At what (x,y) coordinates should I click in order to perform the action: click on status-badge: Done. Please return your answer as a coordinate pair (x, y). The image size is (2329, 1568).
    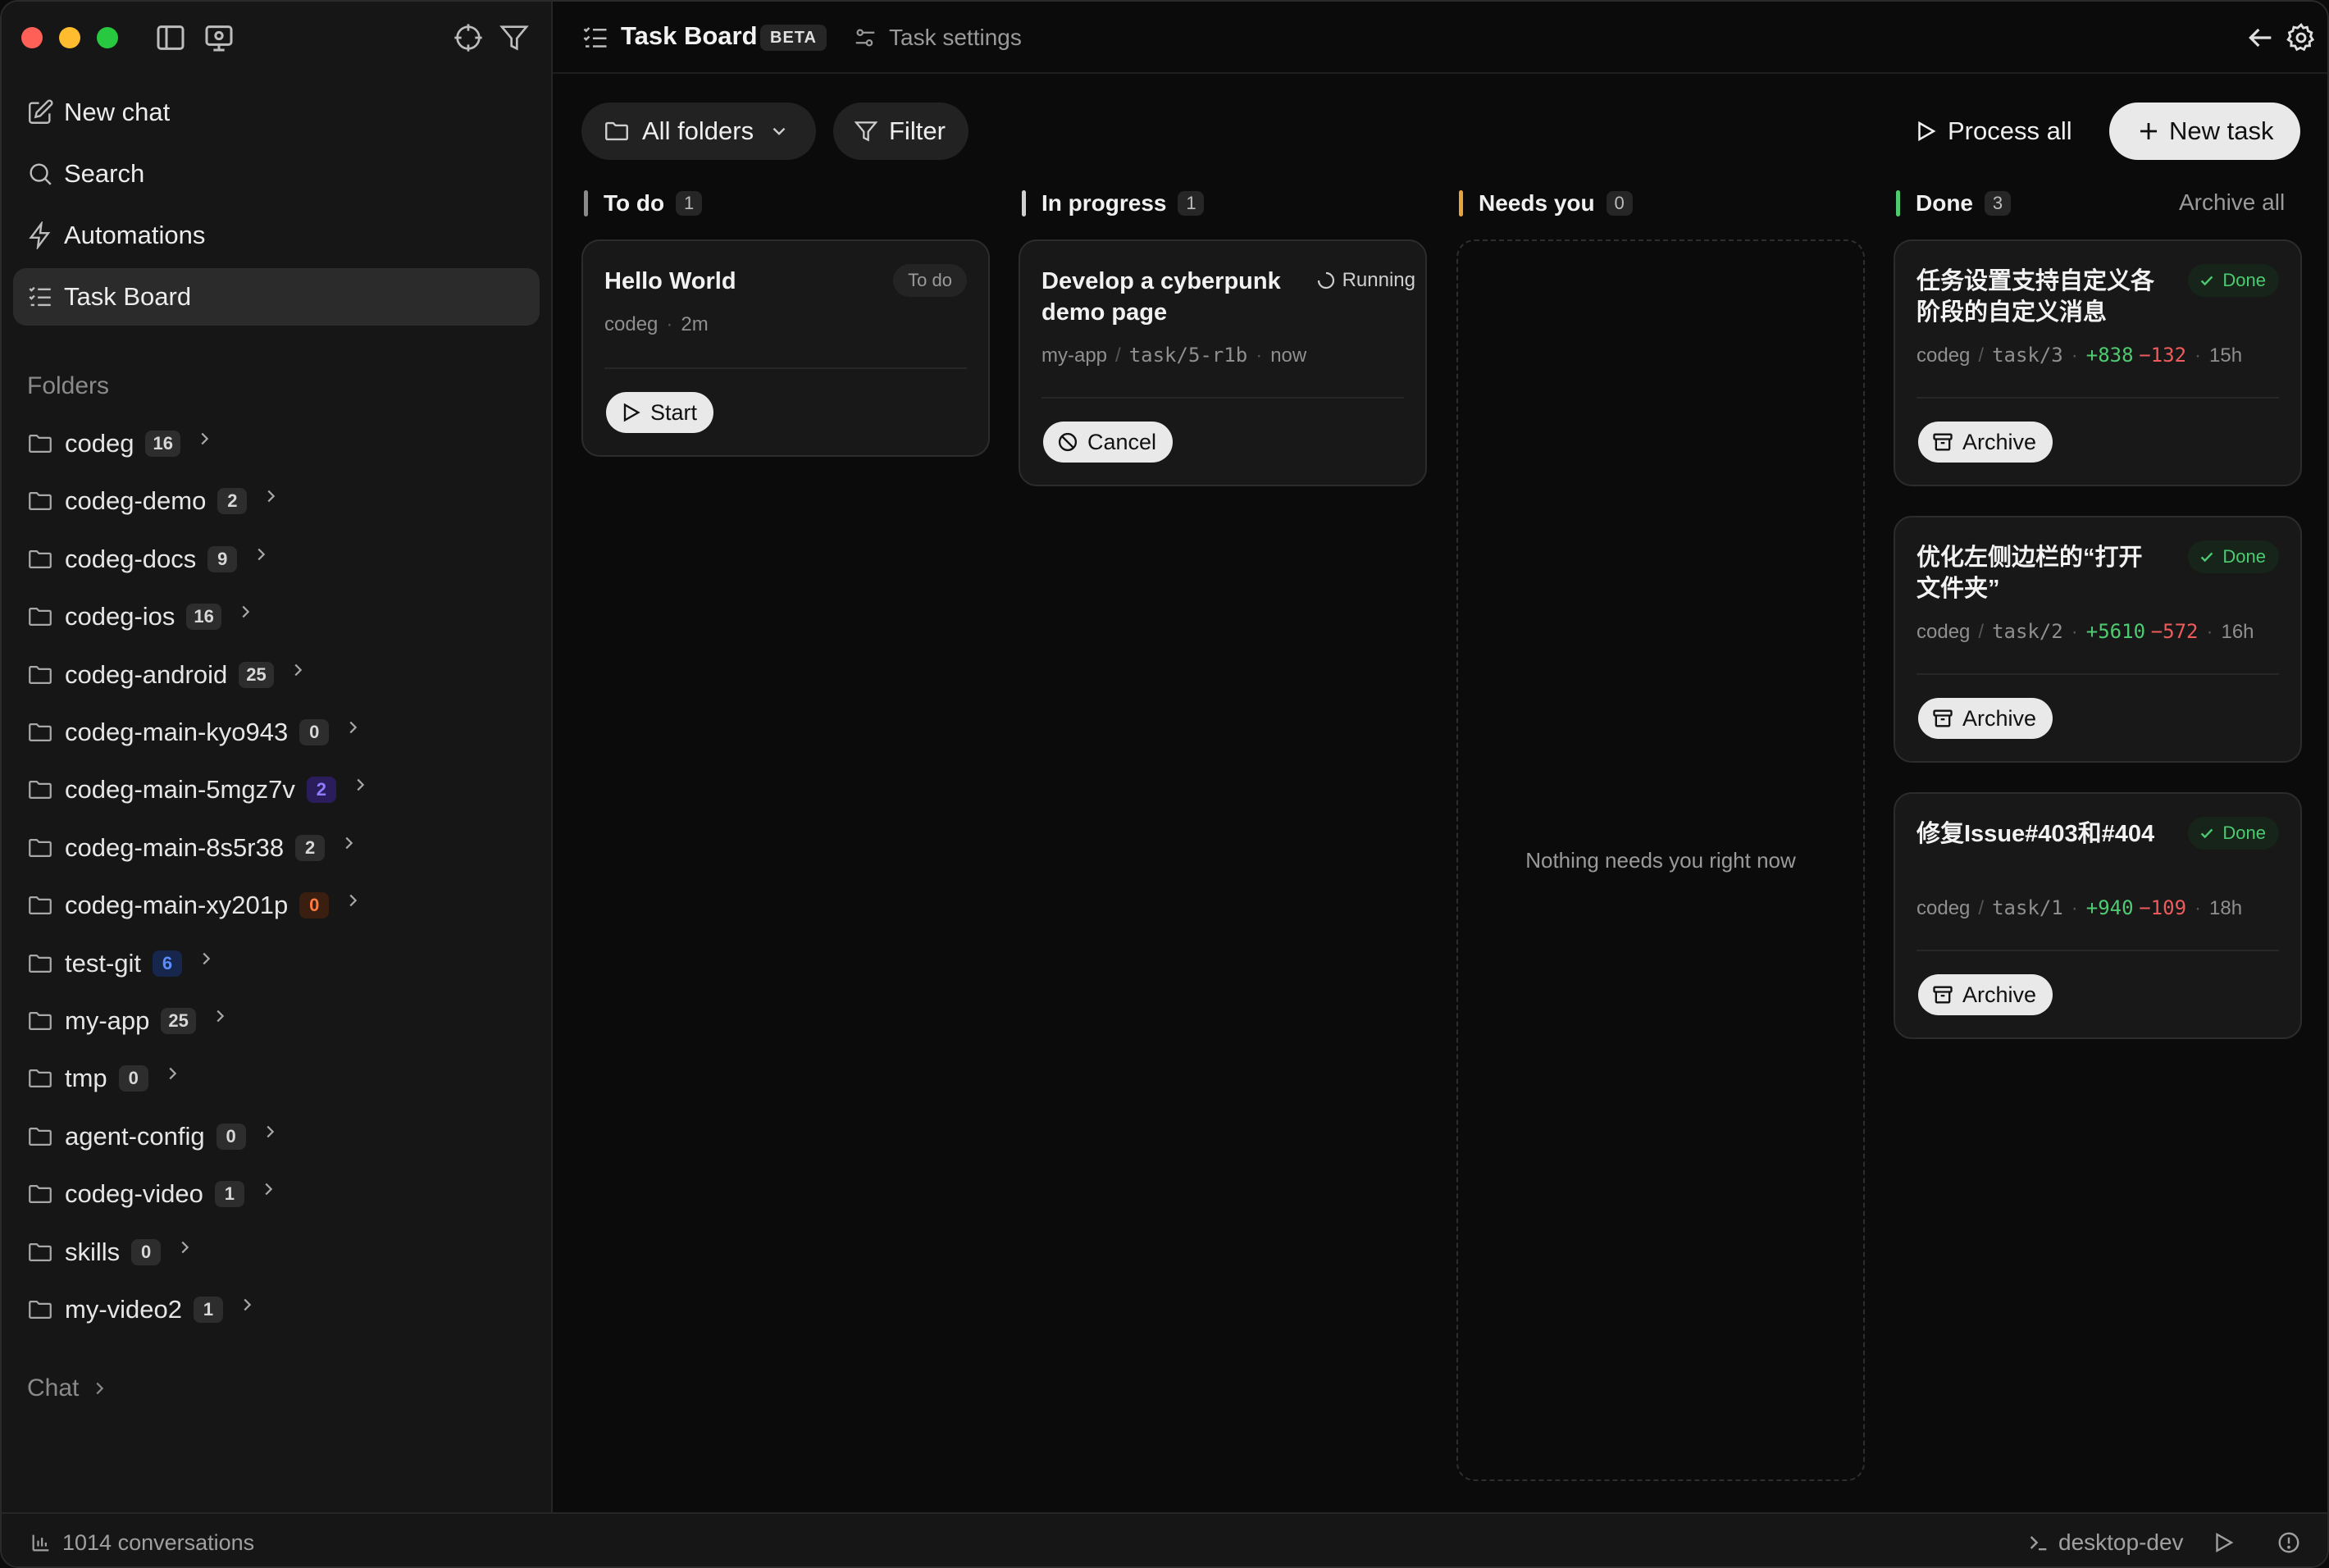
    Looking at the image, I should click on (2233, 280).